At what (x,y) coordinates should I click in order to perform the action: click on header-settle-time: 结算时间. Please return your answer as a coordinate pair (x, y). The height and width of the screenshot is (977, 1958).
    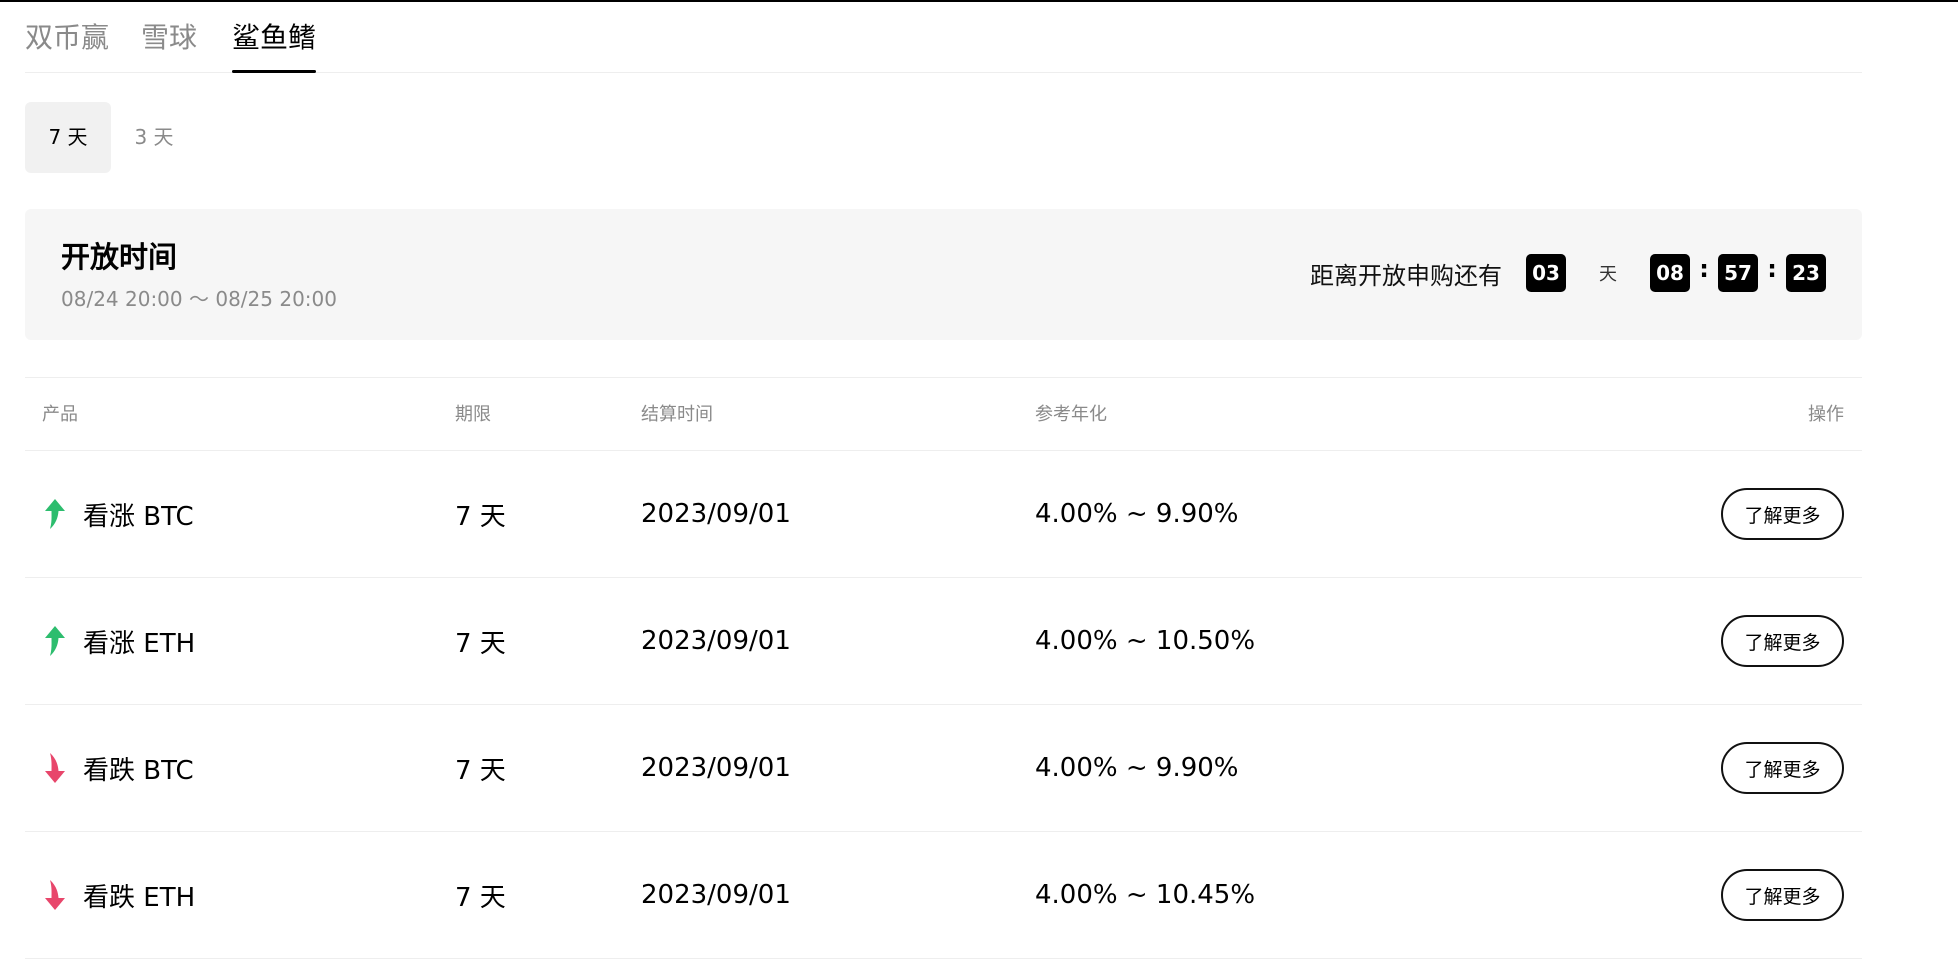
    Looking at the image, I should click on (677, 414).